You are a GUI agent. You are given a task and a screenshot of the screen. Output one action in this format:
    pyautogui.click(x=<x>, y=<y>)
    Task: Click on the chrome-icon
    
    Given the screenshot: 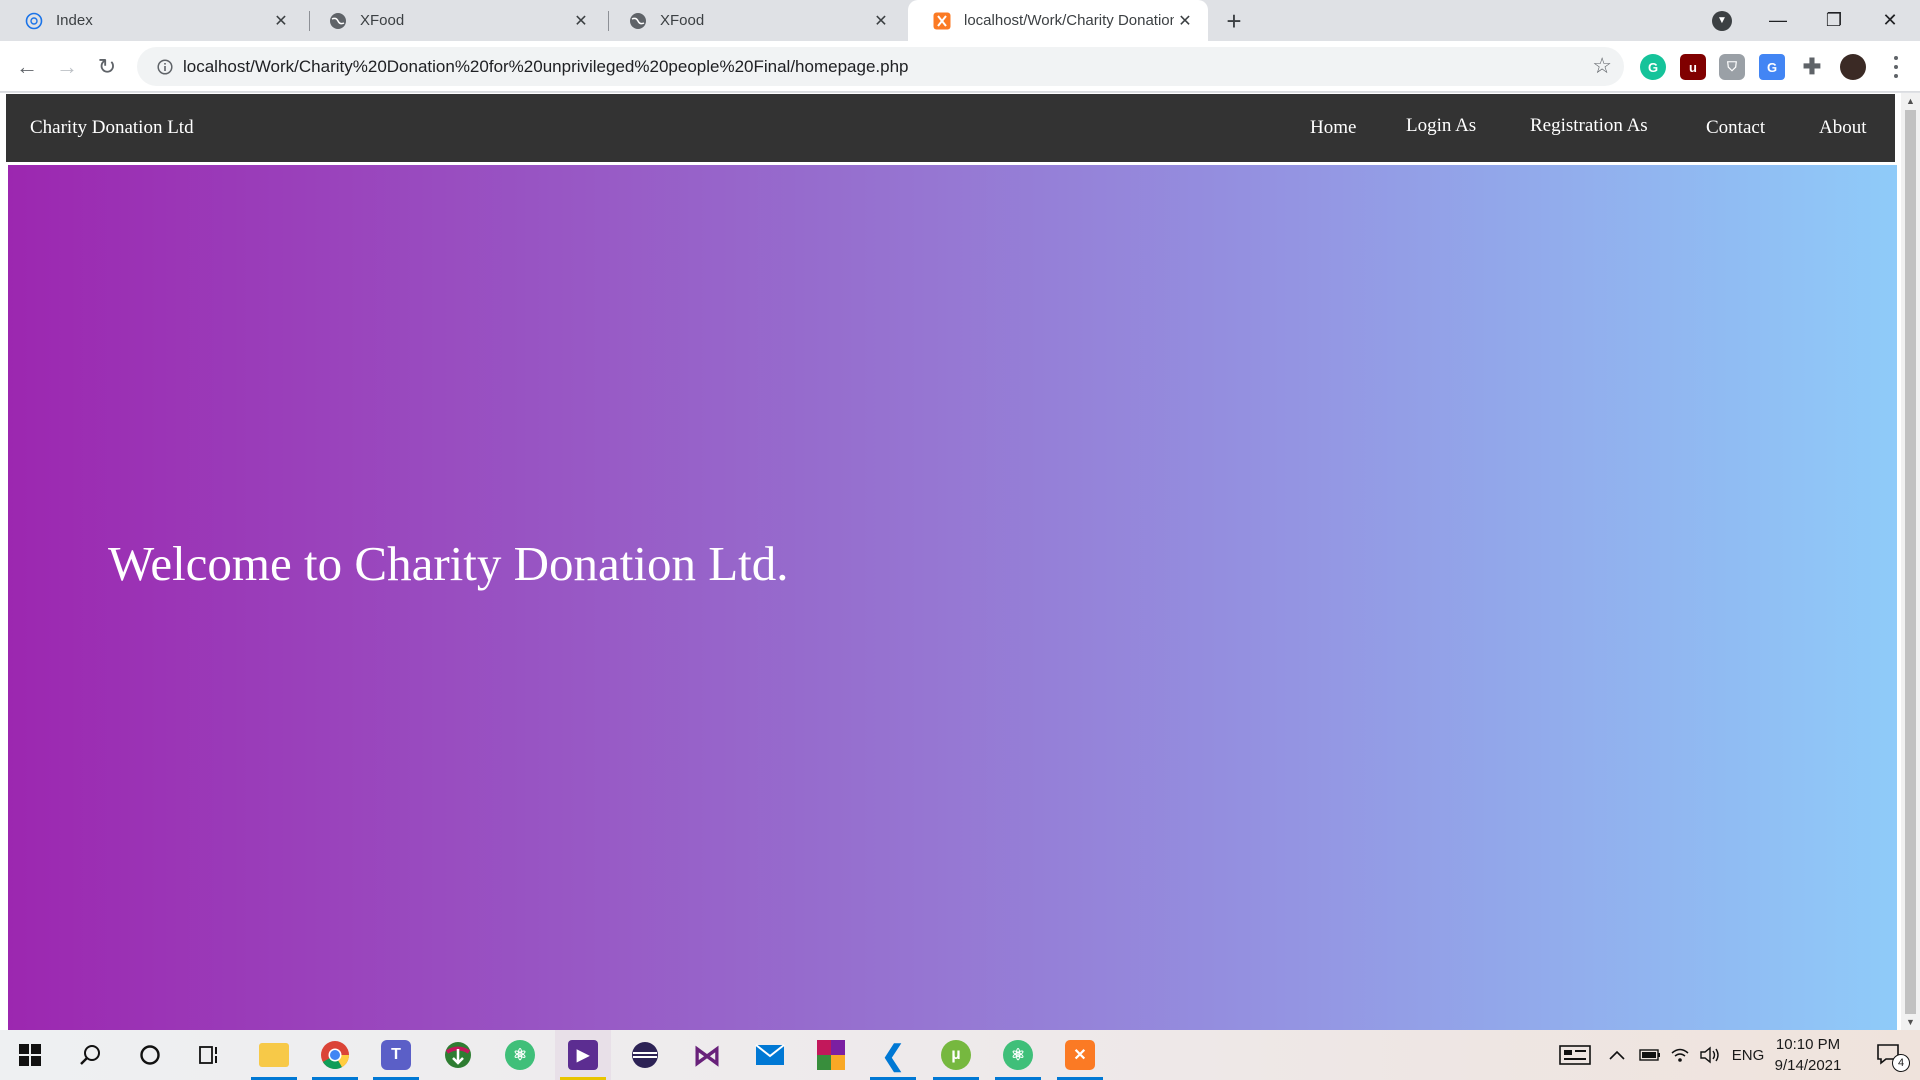 What is the action you would take?
    pyautogui.click(x=335, y=1055)
    